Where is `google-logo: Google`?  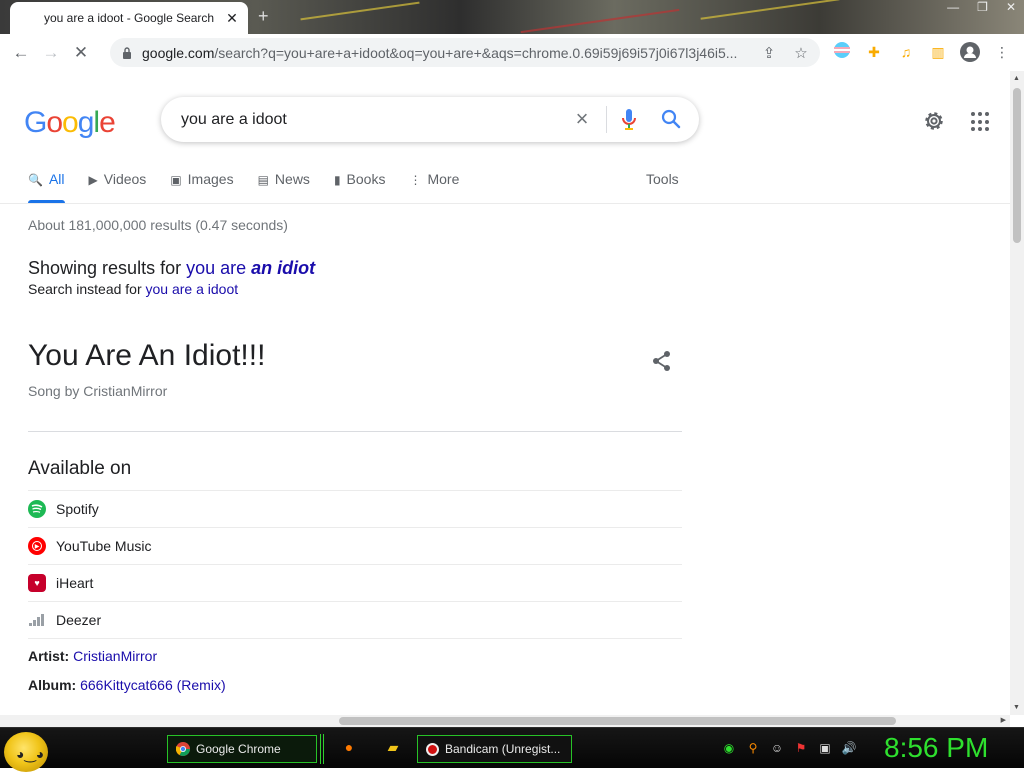 google-logo: Google is located at coordinates (70, 123).